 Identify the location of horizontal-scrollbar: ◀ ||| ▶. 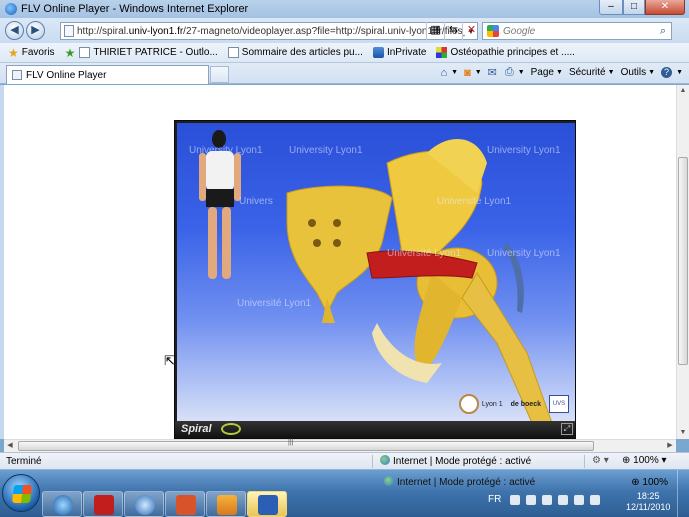
(340, 445).